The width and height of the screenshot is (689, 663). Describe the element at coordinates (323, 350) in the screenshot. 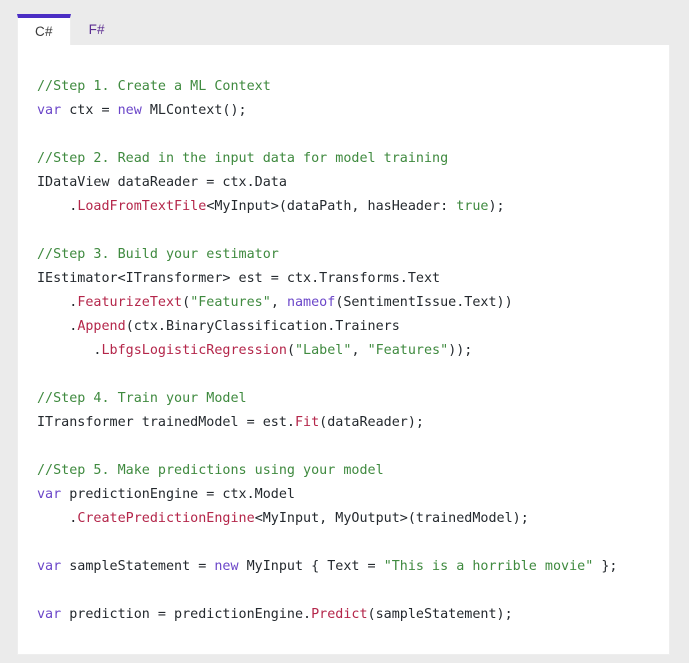

I see `code-token-str: "Label"` at that location.